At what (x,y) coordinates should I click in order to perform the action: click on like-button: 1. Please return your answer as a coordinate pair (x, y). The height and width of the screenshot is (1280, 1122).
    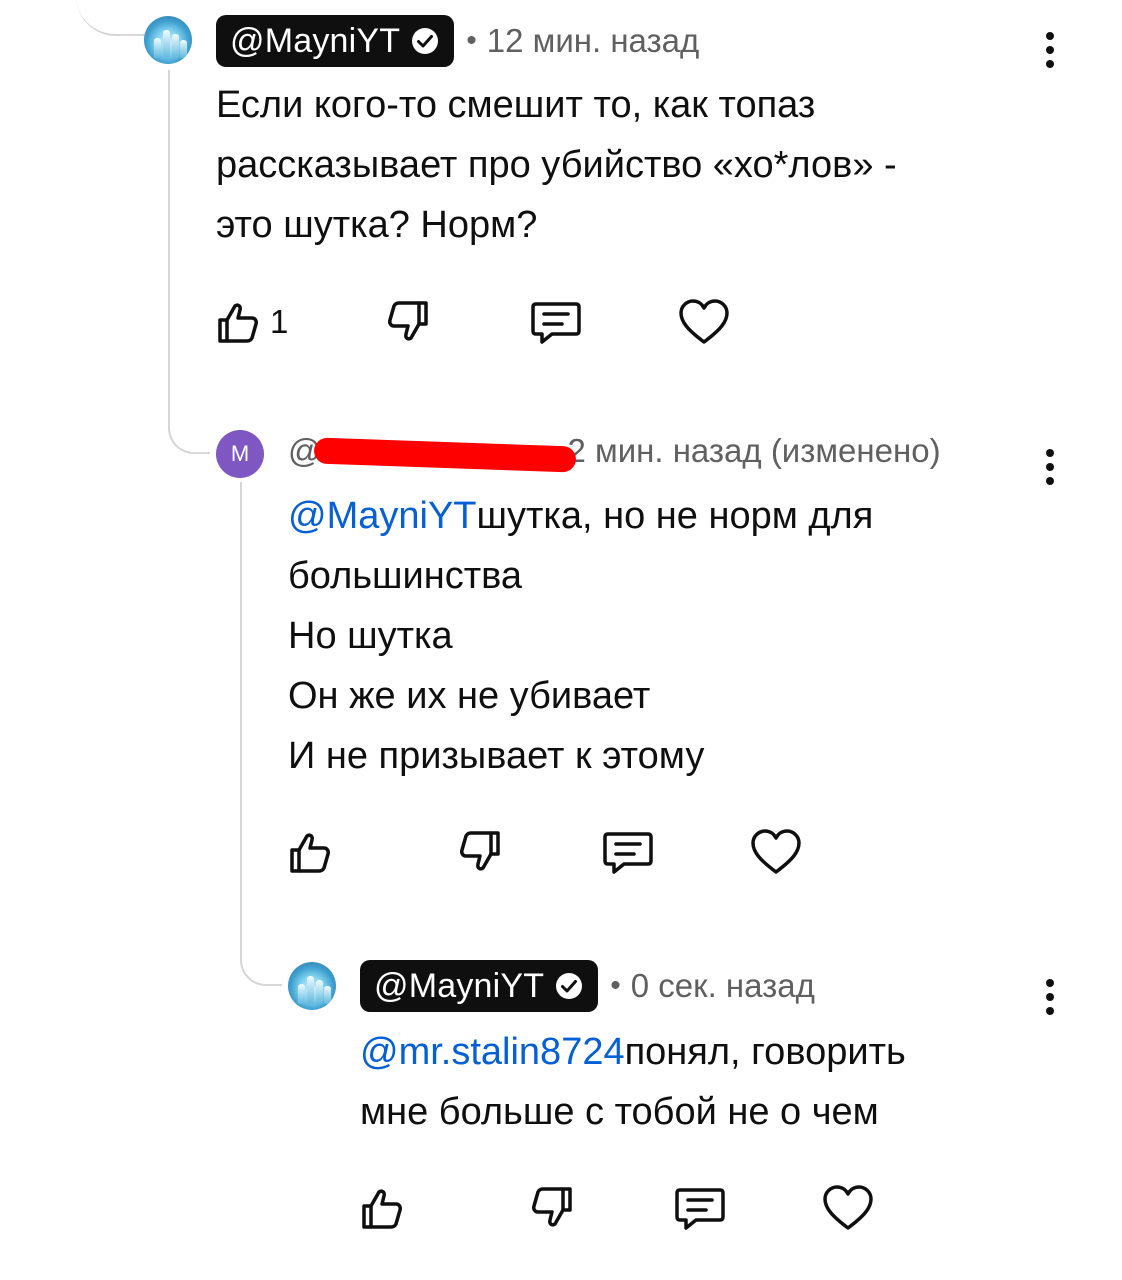
    Looking at the image, I should click on (251, 322).